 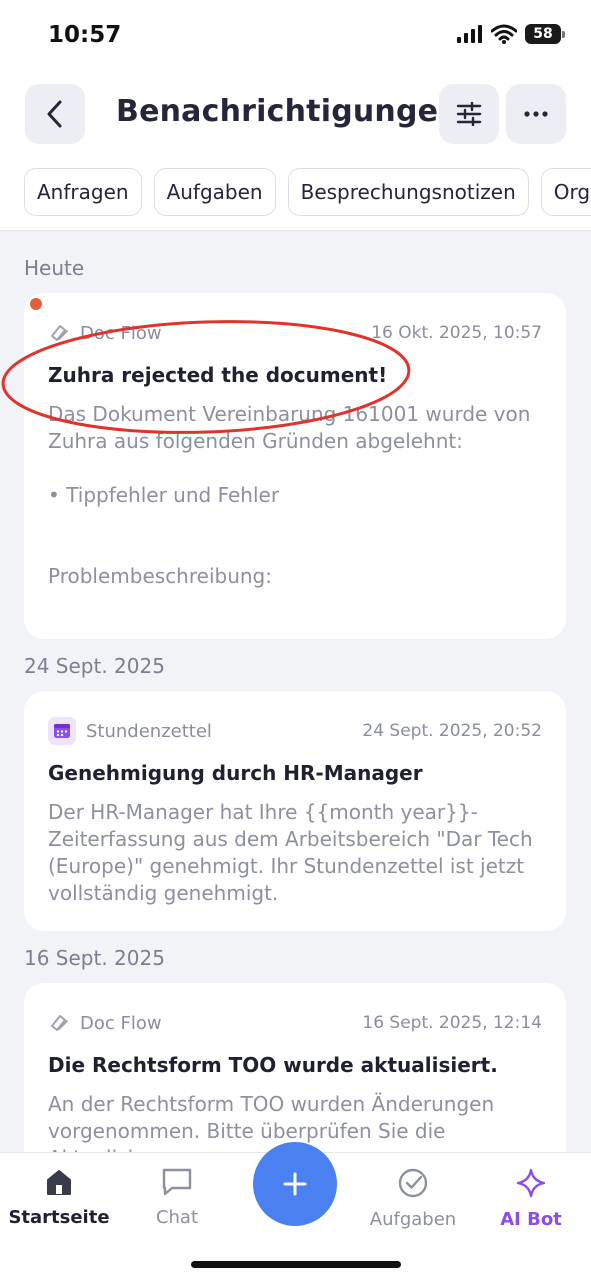 What do you see at coordinates (54, 268) in the screenshot?
I see `section-label-today: Heute` at bounding box center [54, 268].